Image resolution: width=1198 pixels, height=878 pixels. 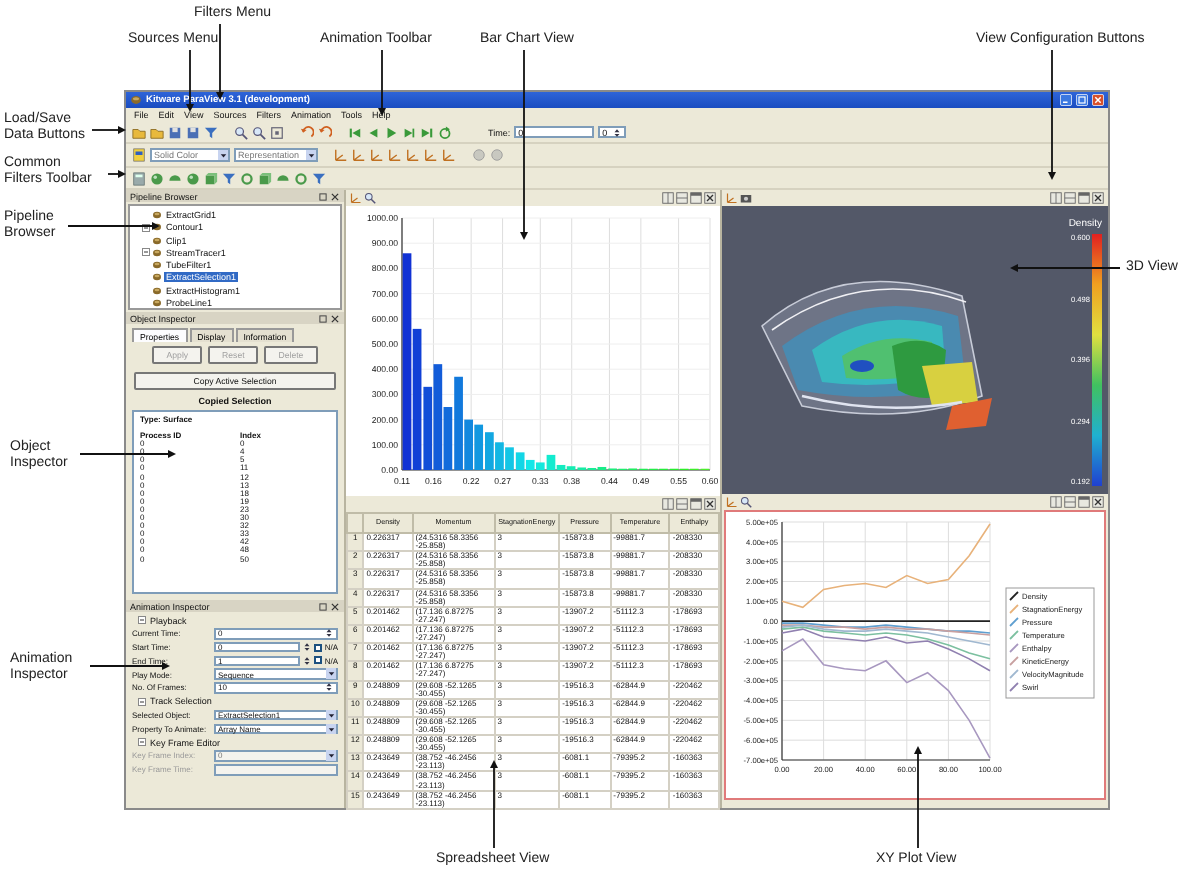 I want to click on step-forward-icon, so click(x=409, y=132).